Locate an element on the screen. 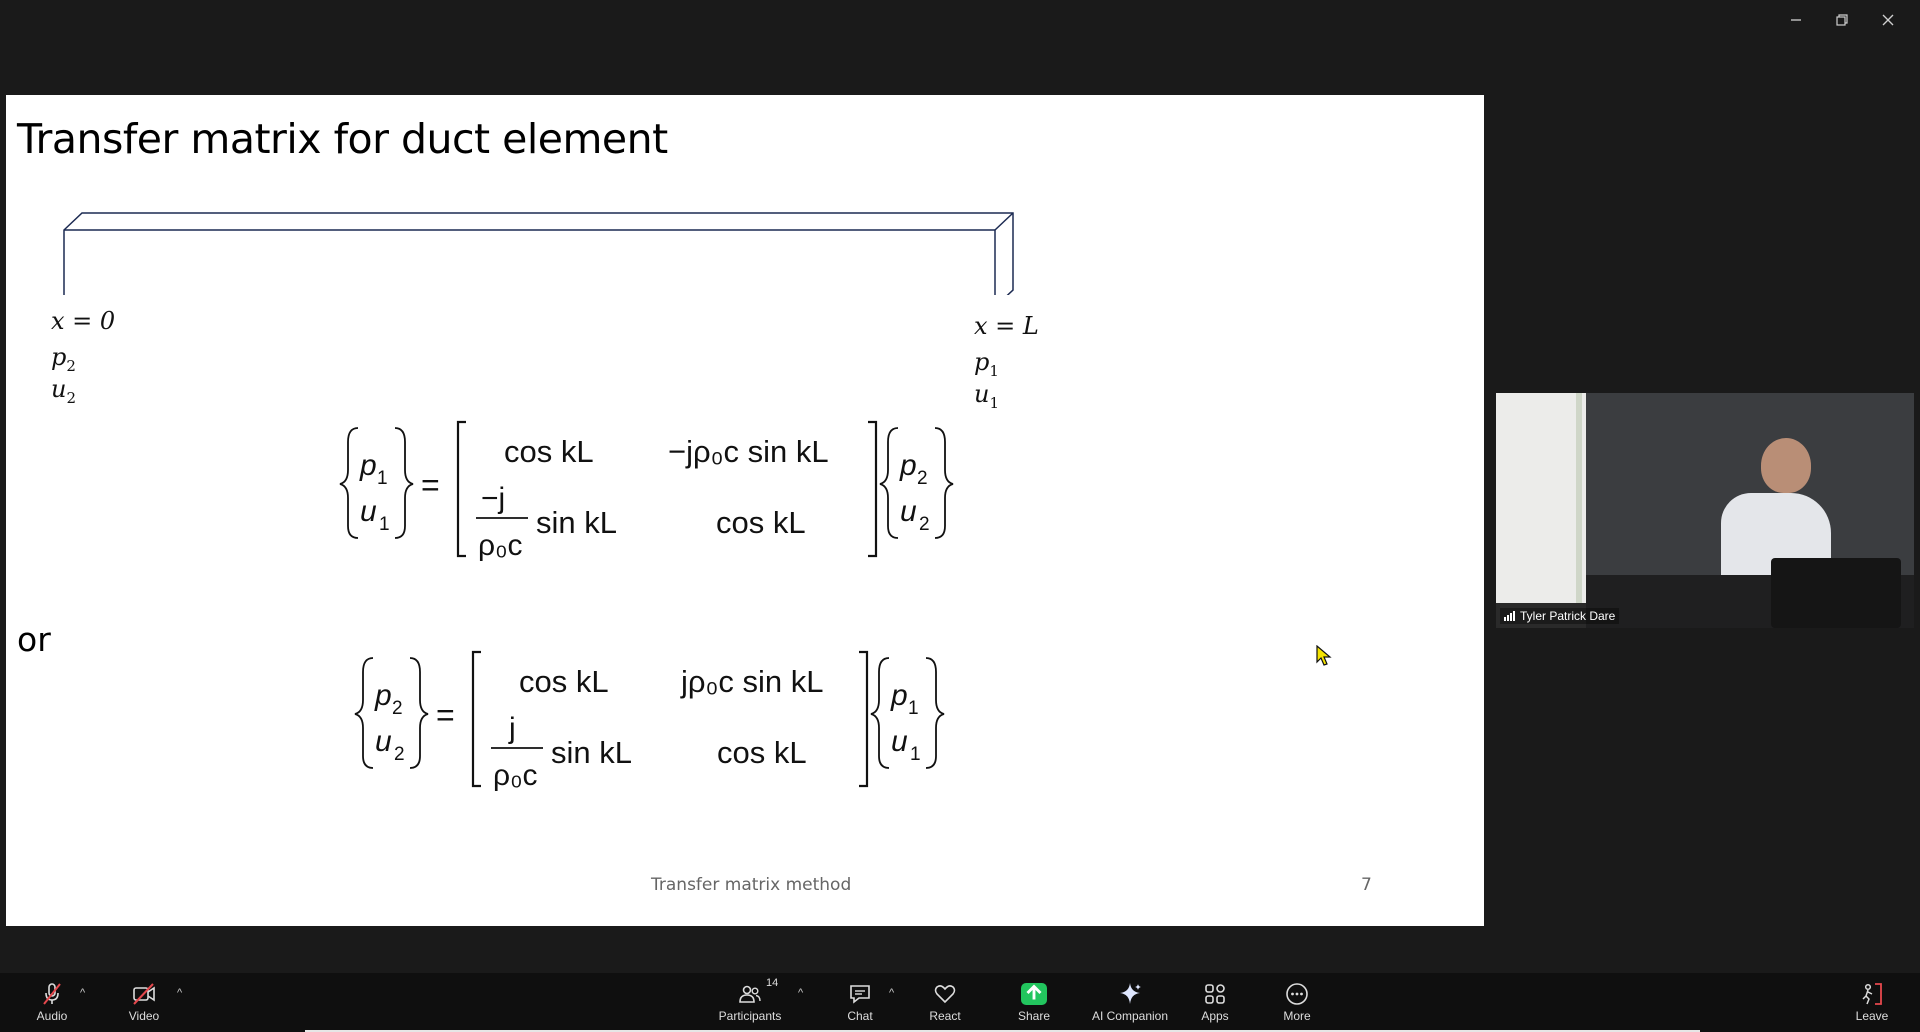  eq2-lhs-u: u is located at coordinates (383, 741).